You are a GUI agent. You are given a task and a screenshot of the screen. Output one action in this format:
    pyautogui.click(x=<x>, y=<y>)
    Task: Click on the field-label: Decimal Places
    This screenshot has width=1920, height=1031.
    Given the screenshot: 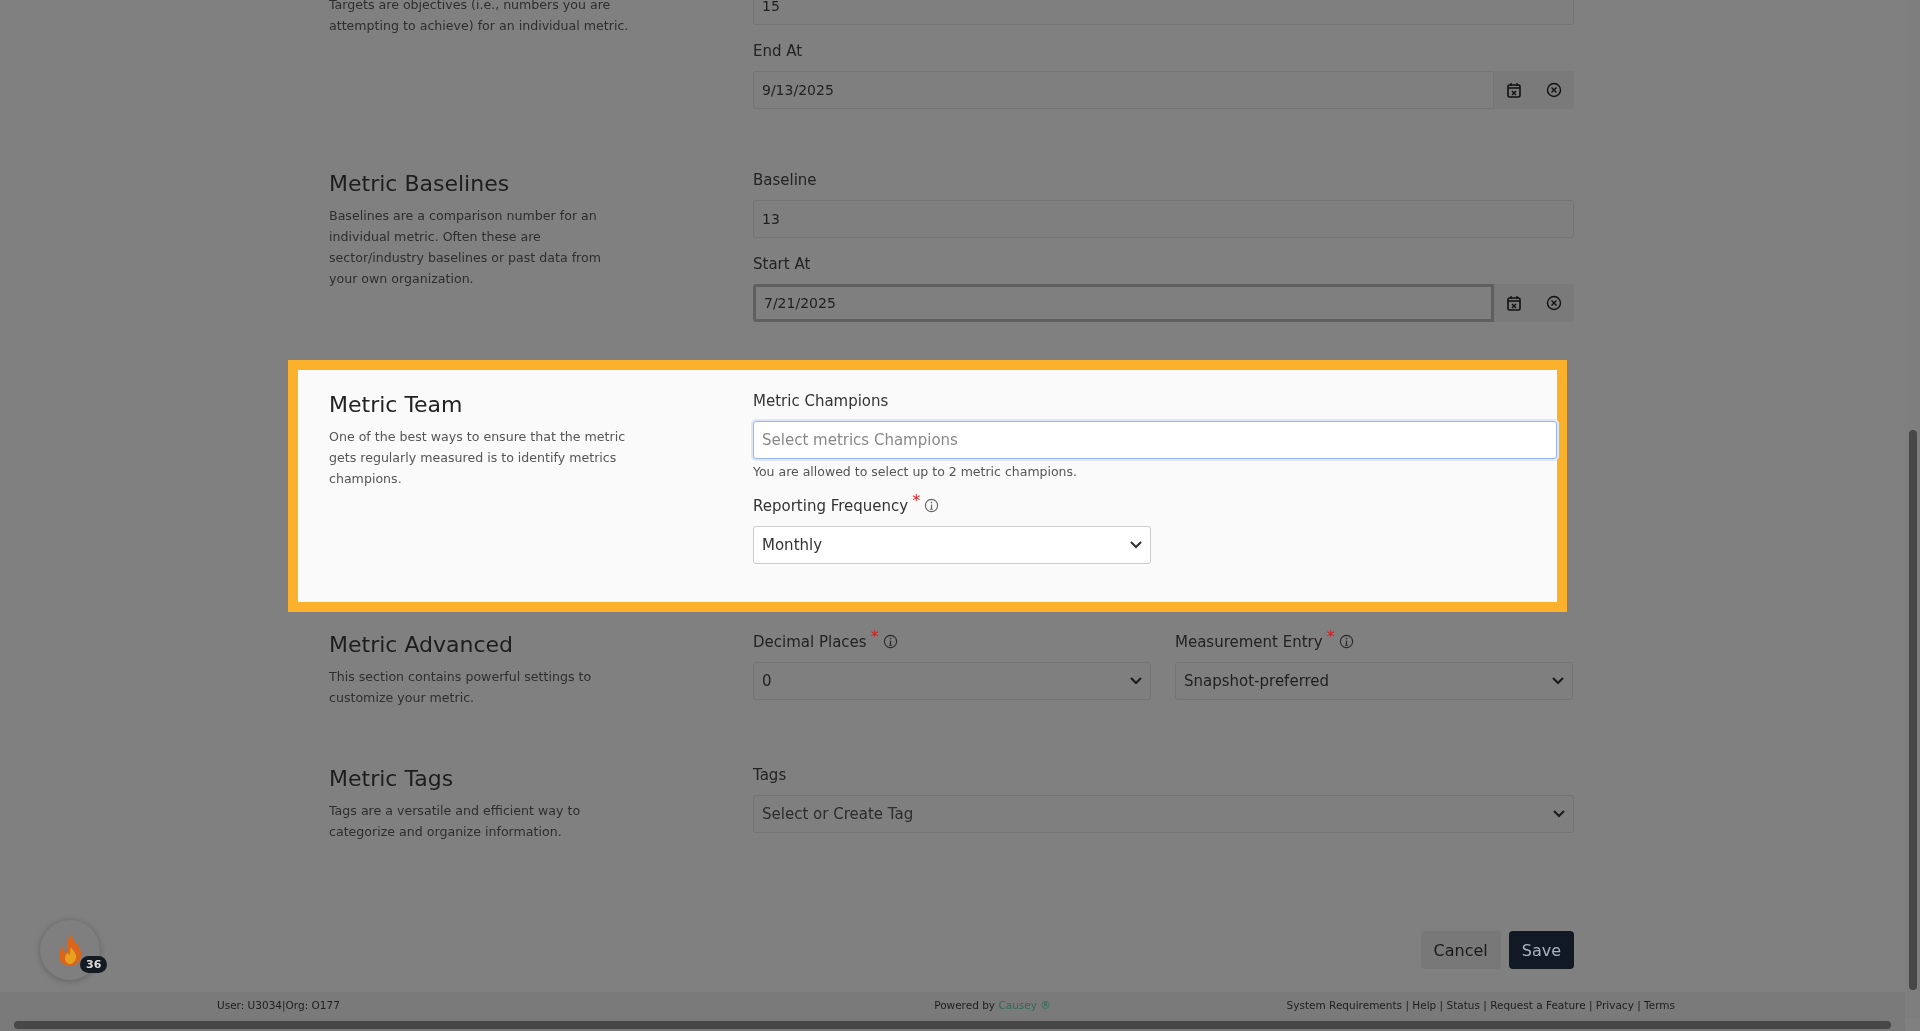 What is the action you would take?
    pyautogui.click(x=810, y=641)
    